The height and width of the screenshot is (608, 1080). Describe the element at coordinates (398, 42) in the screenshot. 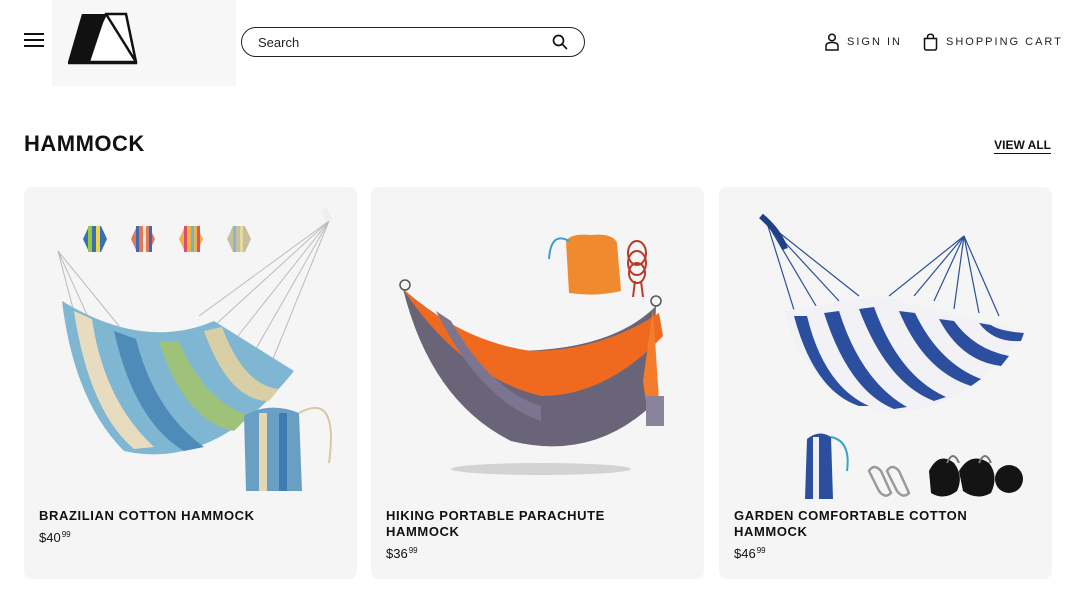

I see `search-input` at that location.